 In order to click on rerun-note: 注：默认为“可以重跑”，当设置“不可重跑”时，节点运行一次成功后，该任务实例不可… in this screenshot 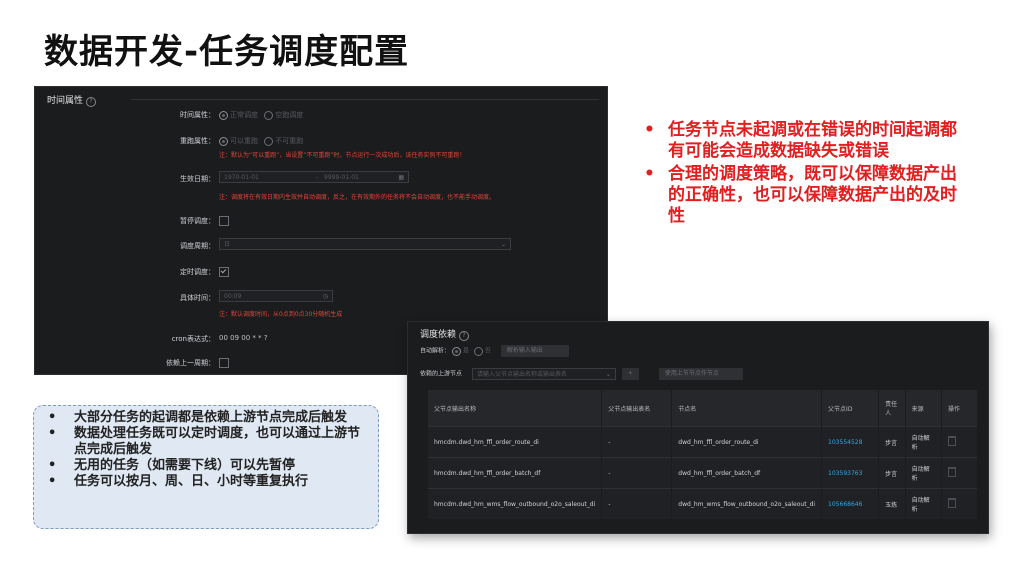, I will do `click(342, 155)`.